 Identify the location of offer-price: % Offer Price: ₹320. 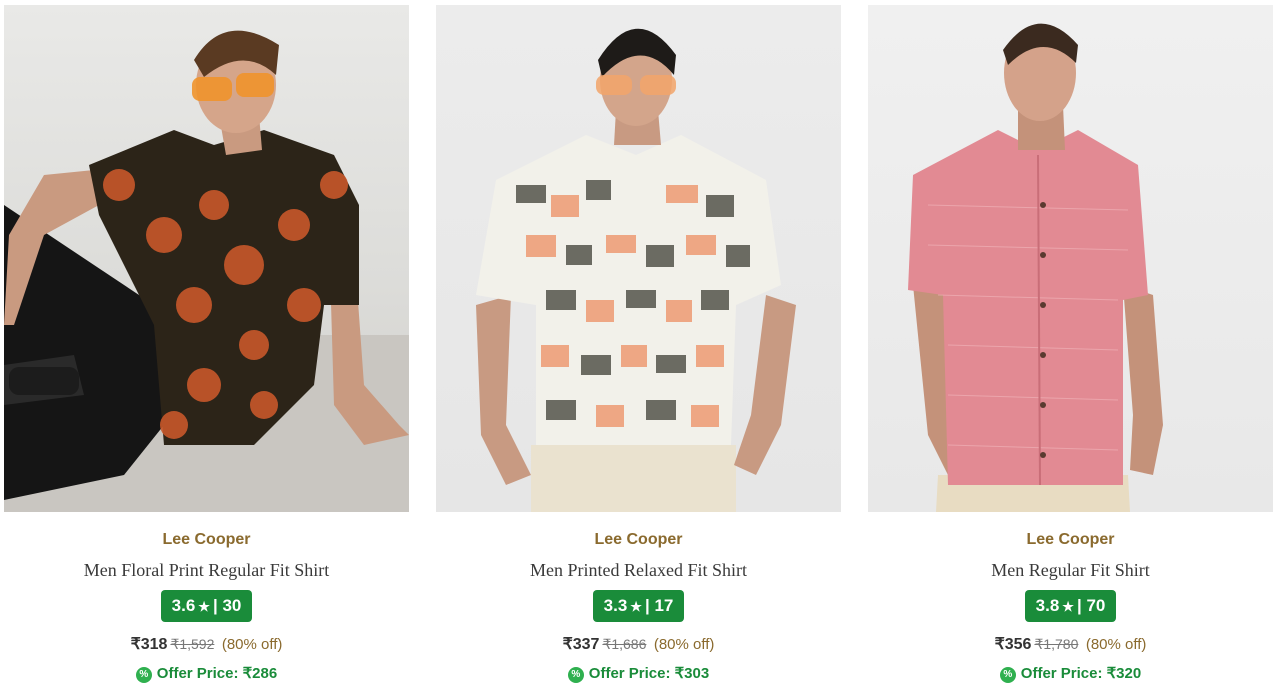
(1070, 674).